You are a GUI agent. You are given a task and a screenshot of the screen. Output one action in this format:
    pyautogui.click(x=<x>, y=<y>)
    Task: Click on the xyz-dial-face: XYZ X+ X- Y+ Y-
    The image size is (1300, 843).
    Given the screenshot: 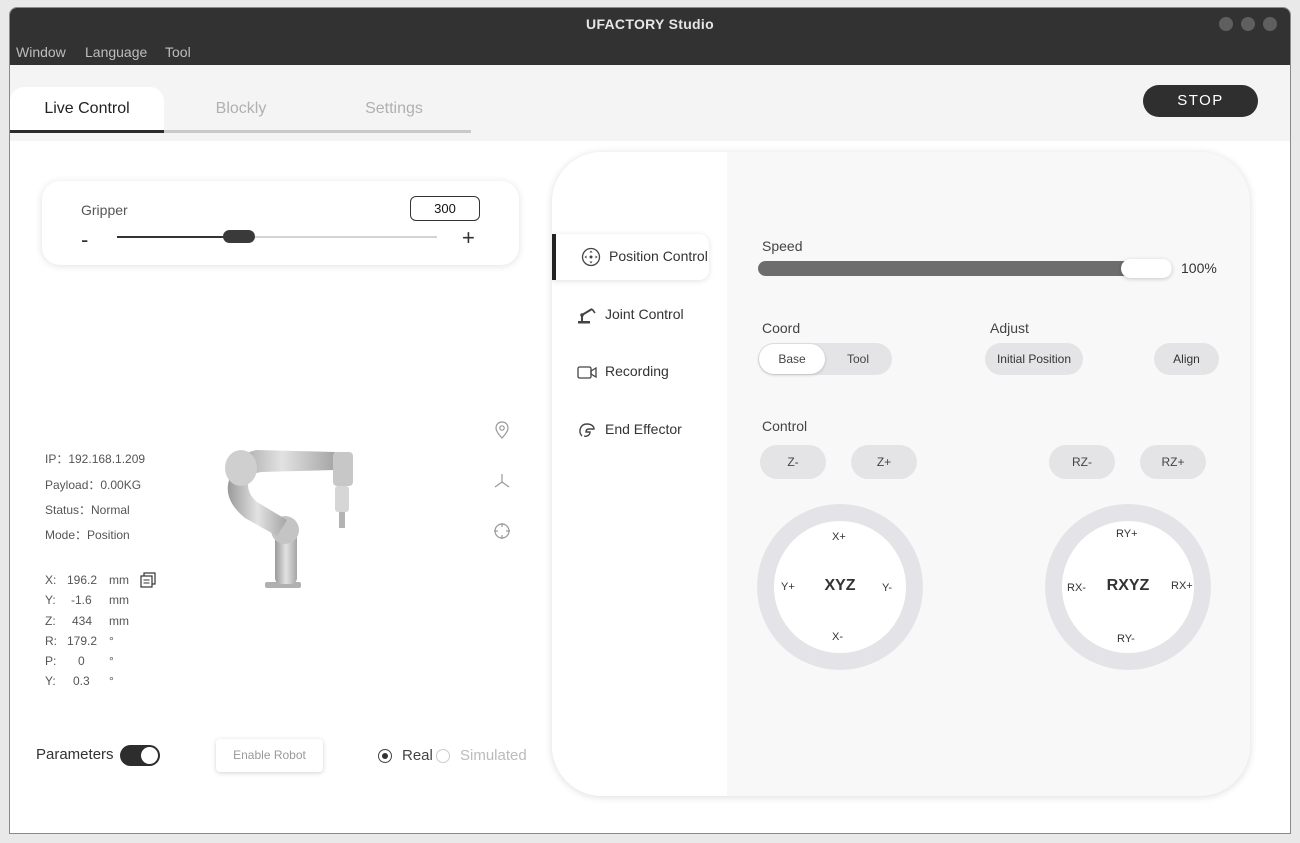 What is the action you would take?
    pyautogui.click(x=840, y=587)
    